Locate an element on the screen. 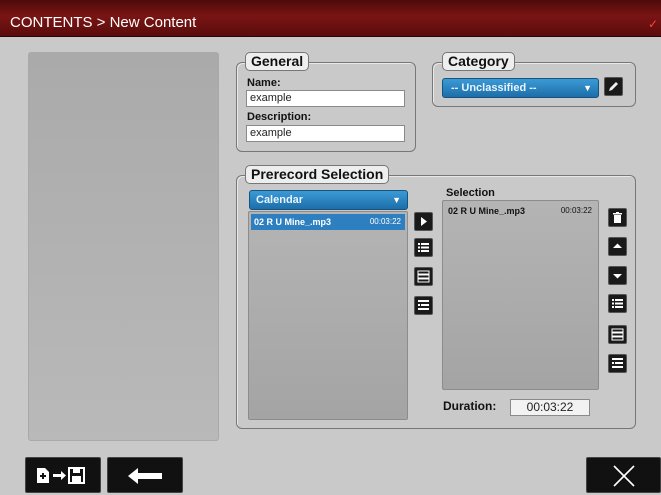  selection-sort-button is located at coordinates (617, 363).